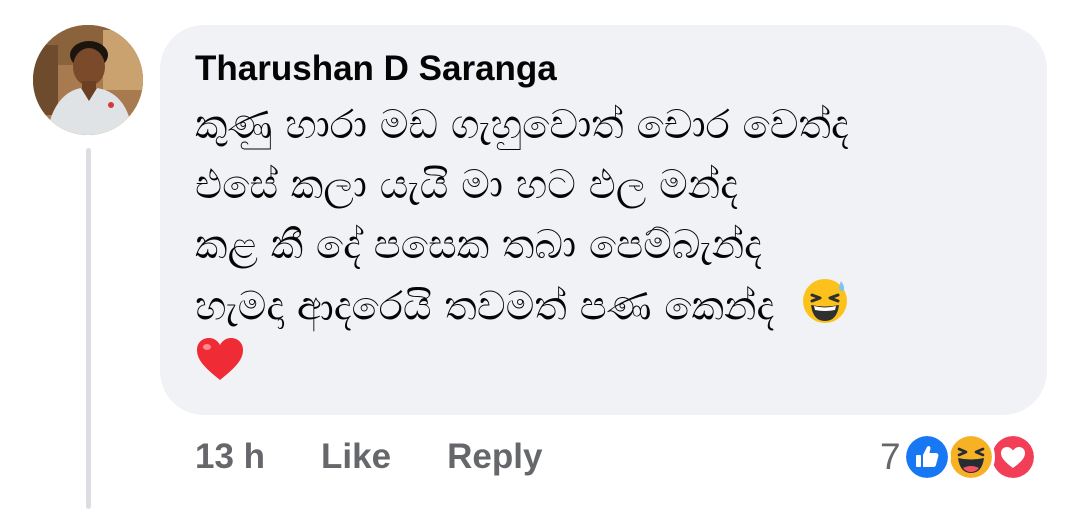 Image resolution: width=1080 pixels, height=509 pixels. I want to click on profile-photo, so click(88, 80).